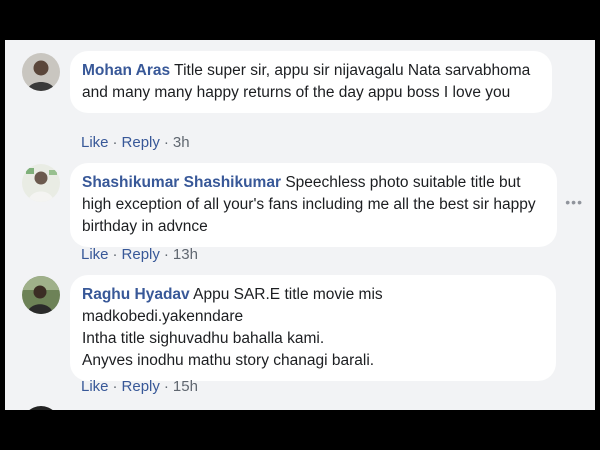  I want to click on comment-actions: Like · Reply · 15h, so click(139, 386).